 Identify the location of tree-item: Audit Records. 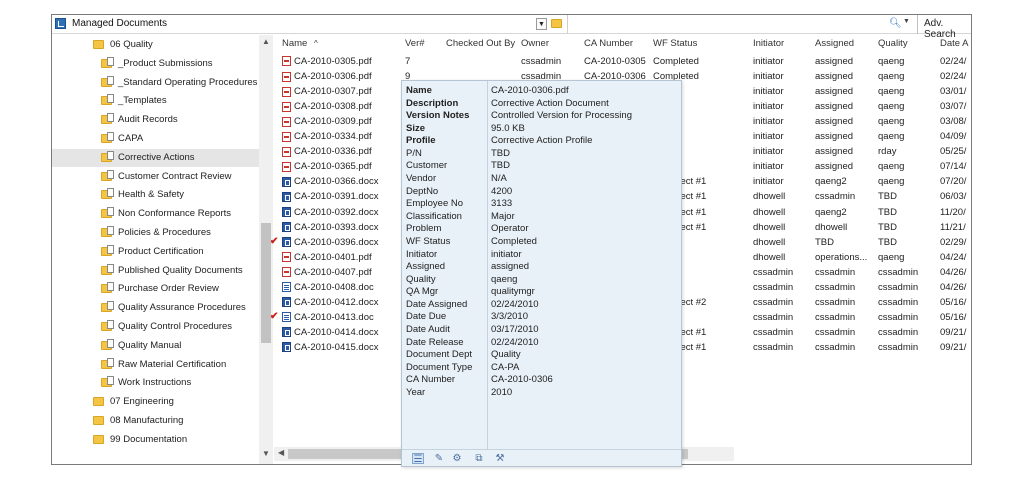
(155, 120).